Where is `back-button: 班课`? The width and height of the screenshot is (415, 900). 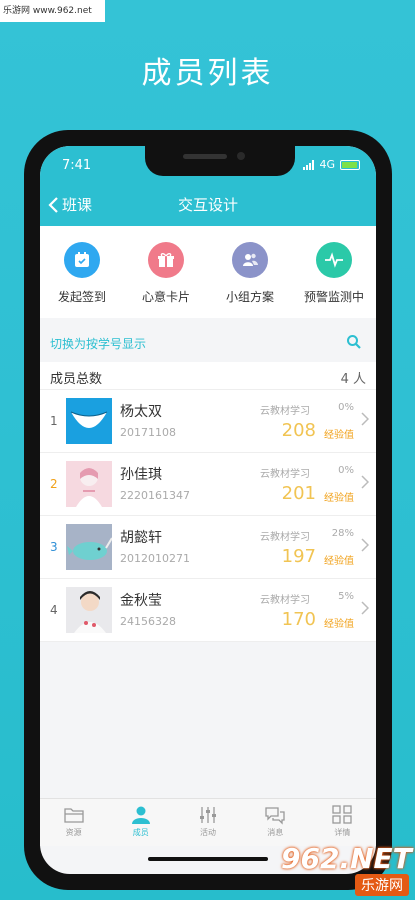
back-button: 班课 is located at coordinates (70, 204).